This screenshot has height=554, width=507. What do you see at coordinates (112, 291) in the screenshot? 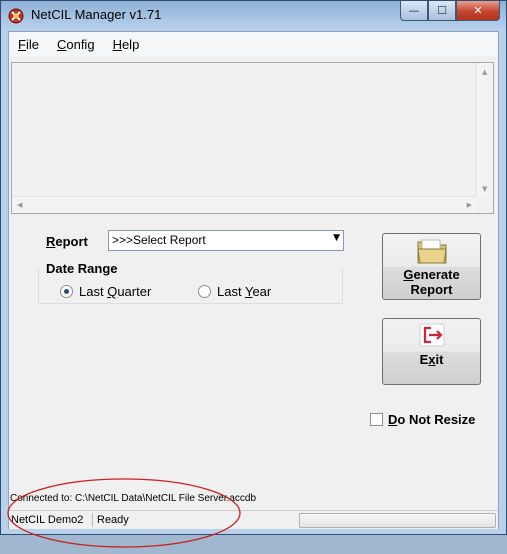
I see `radio-last-quarter-accel: Q` at bounding box center [112, 291].